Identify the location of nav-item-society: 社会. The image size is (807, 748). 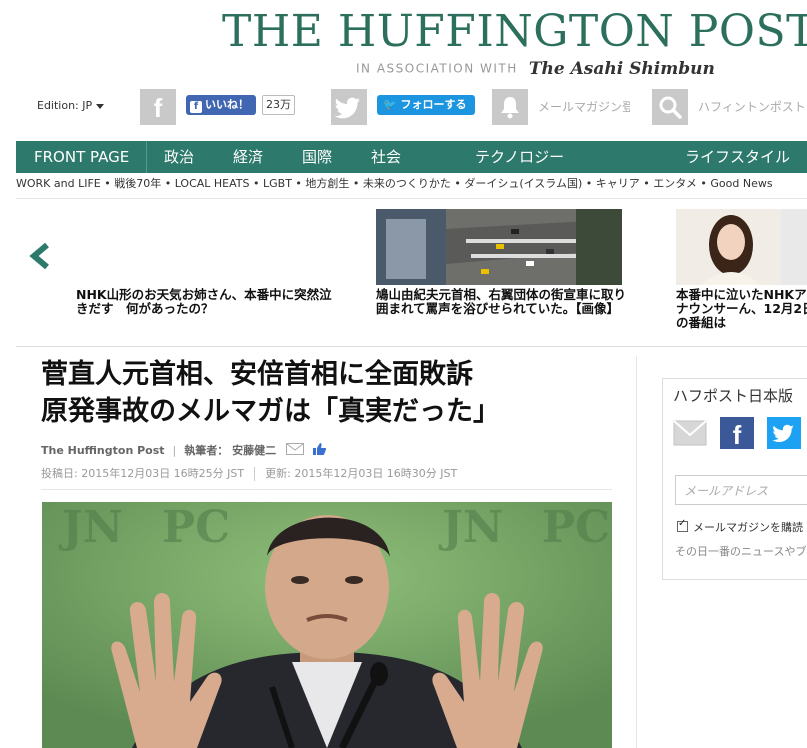
(386, 157).